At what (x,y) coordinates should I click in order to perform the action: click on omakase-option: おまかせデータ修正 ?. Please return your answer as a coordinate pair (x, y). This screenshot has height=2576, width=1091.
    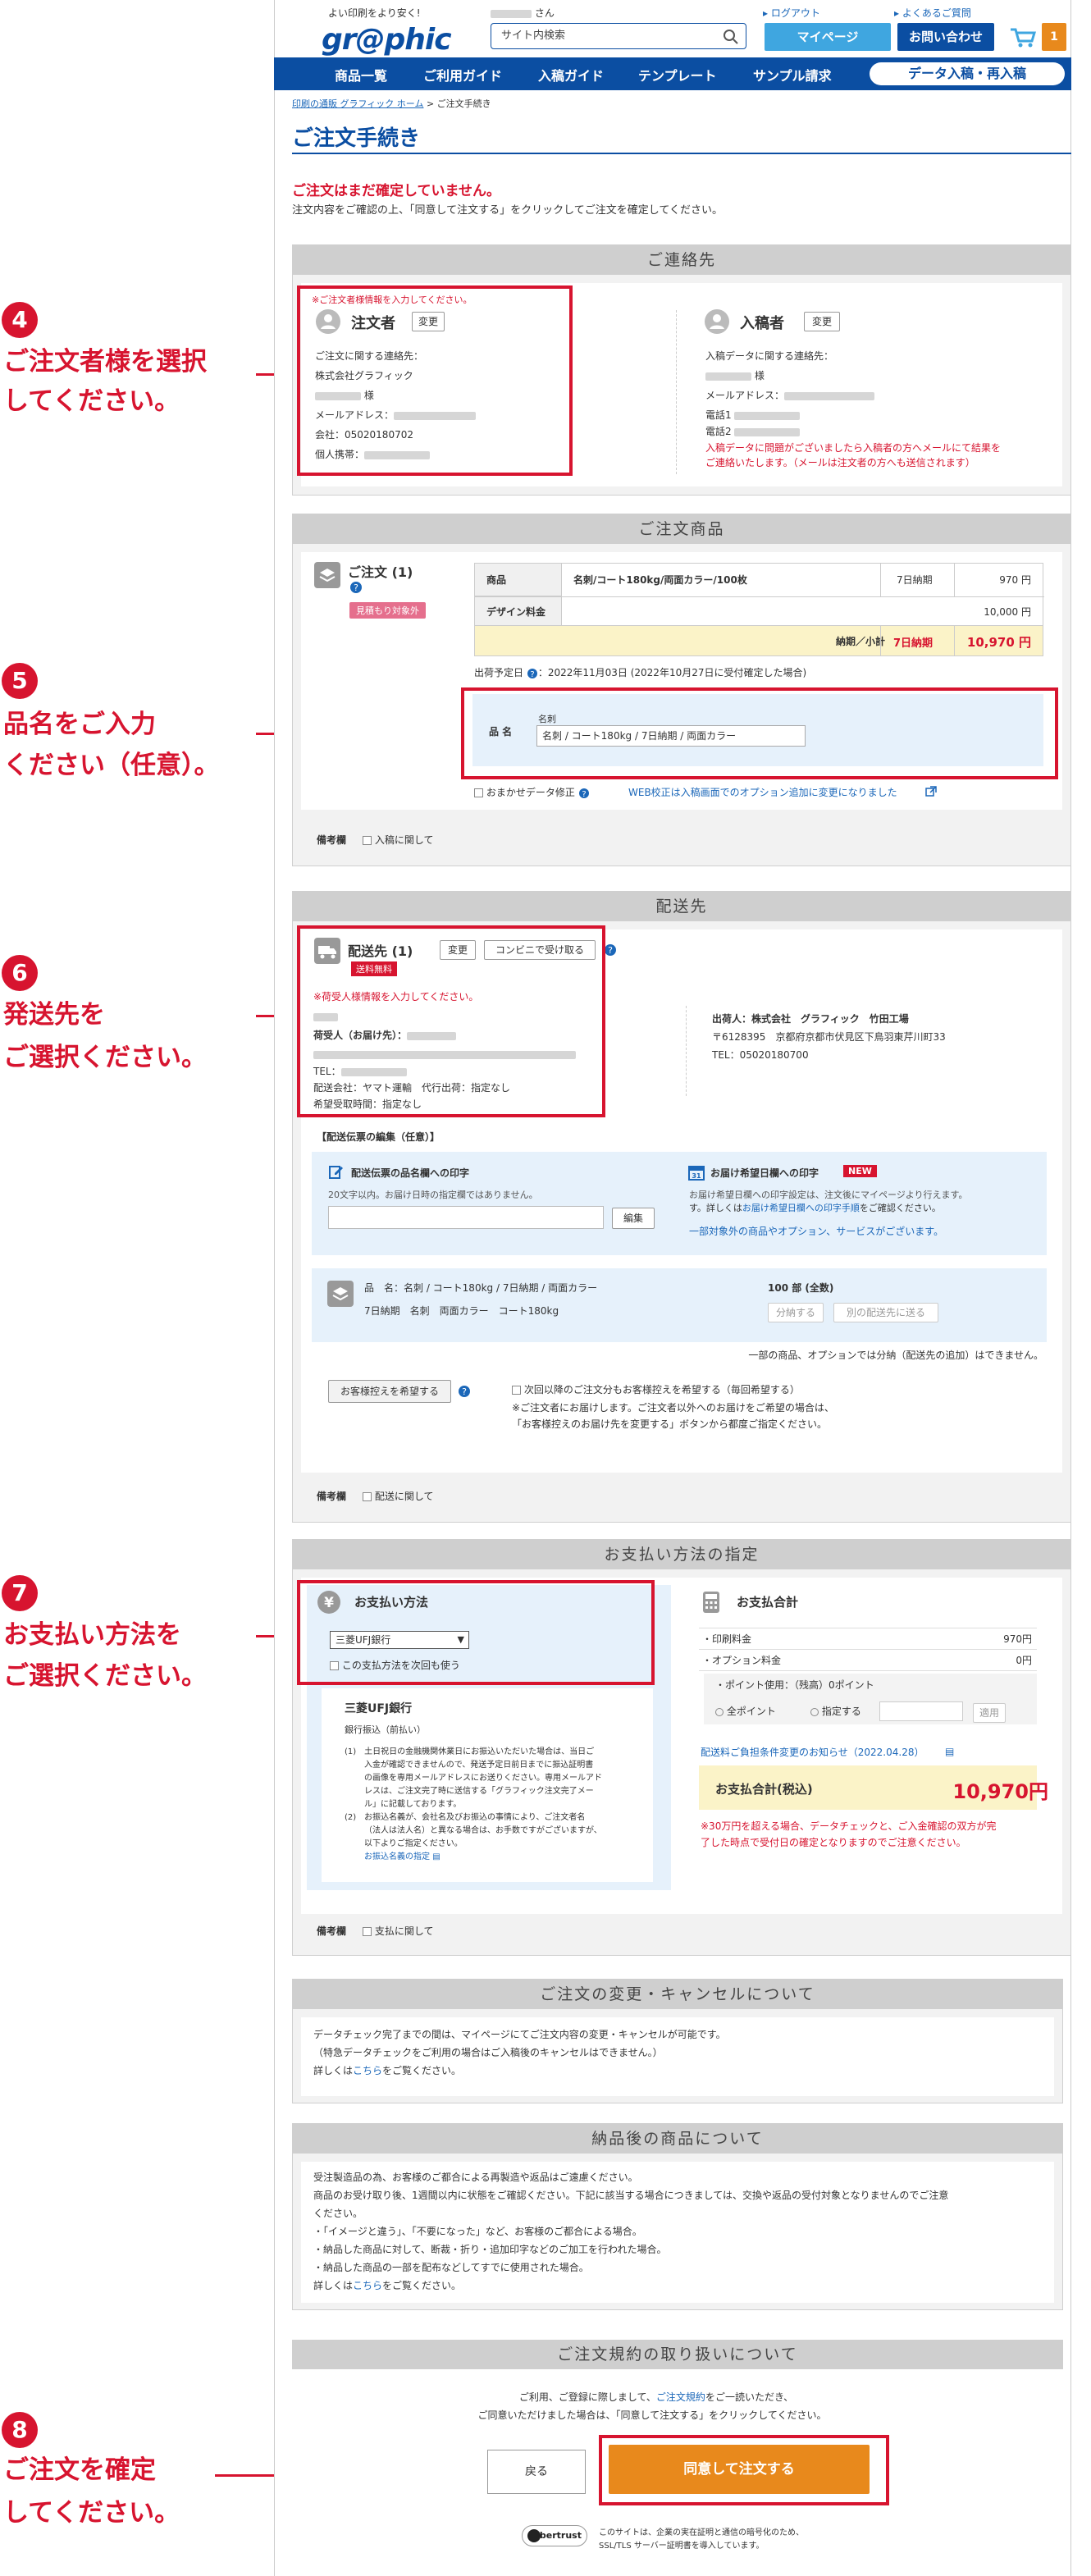
    Looking at the image, I should click on (532, 793).